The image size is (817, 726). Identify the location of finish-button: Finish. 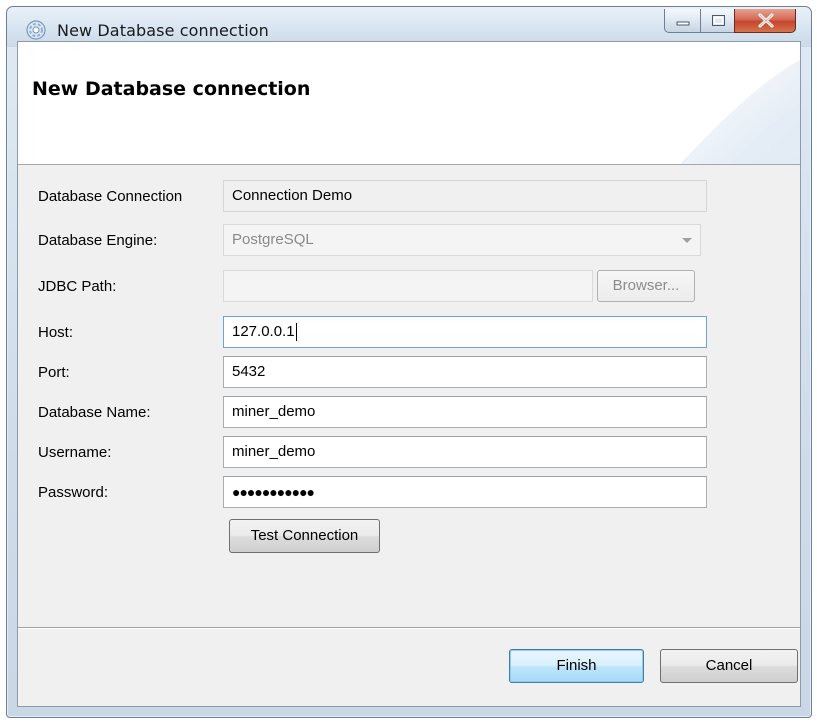
(576, 666).